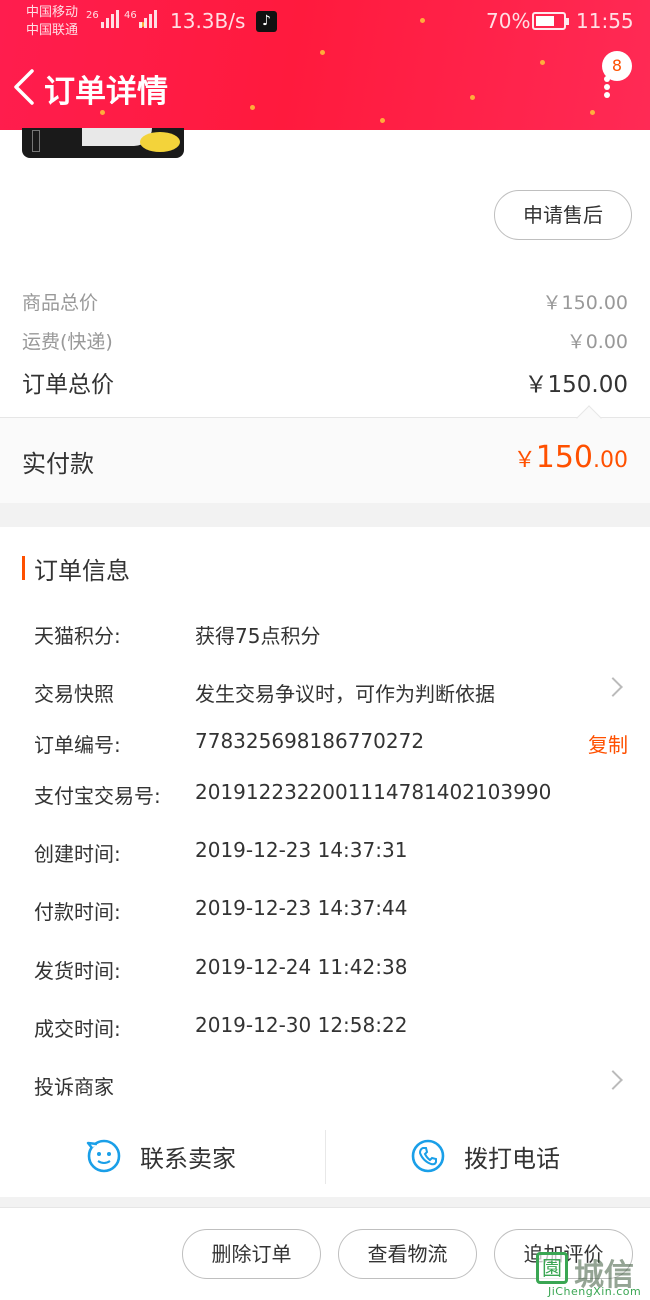 The width and height of the screenshot is (650, 1300). What do you see at coordinates (373, 792) in the screenshot?
I see `alipay-value: 2019122322001114781402103990` at bounding box center [373, 792].